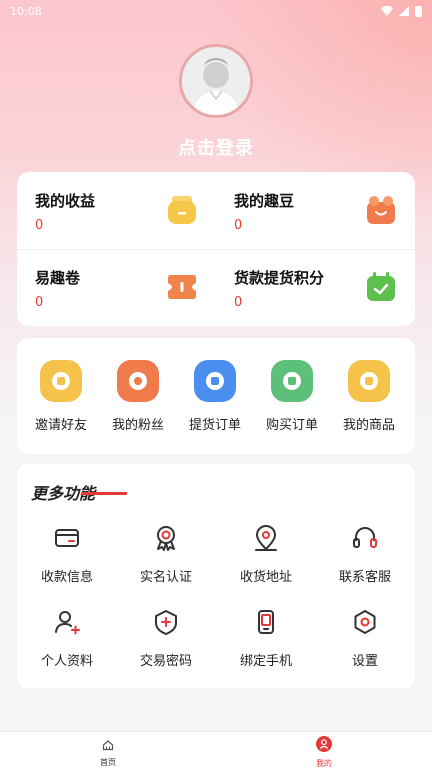  What do you see at coordinates (387, 11) in the screenshot?
I see `wifi-icon` at bounding box center [387, 11].